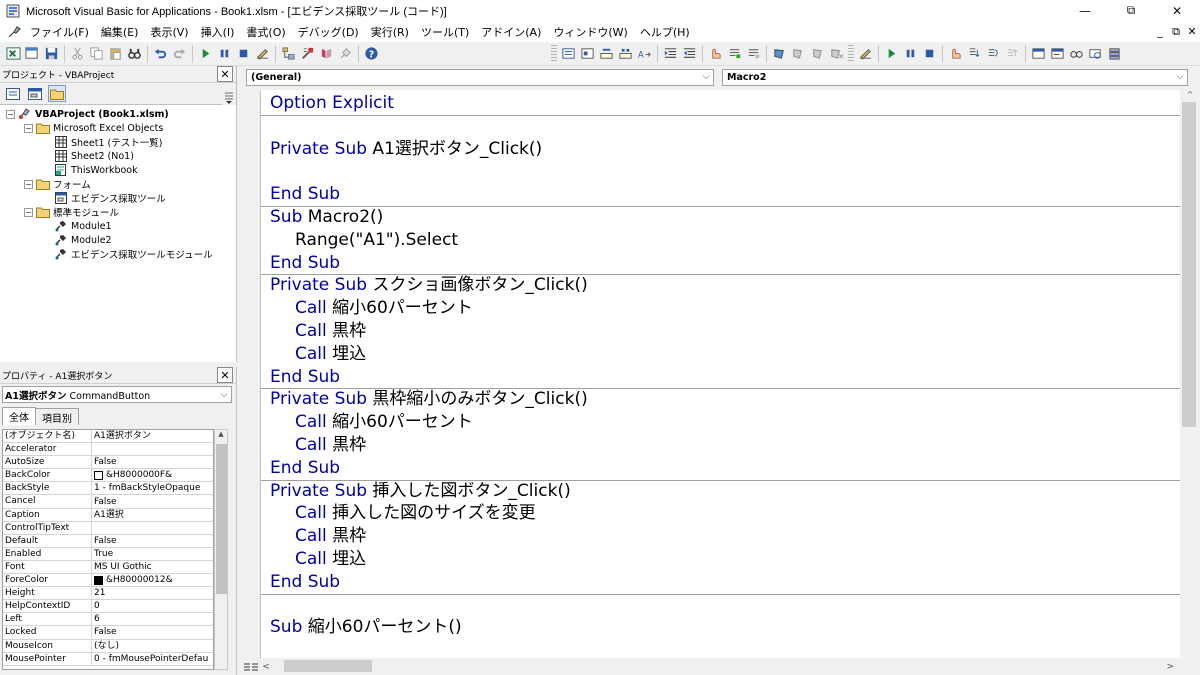  I want to click on undo-icon, so click(160, 54).